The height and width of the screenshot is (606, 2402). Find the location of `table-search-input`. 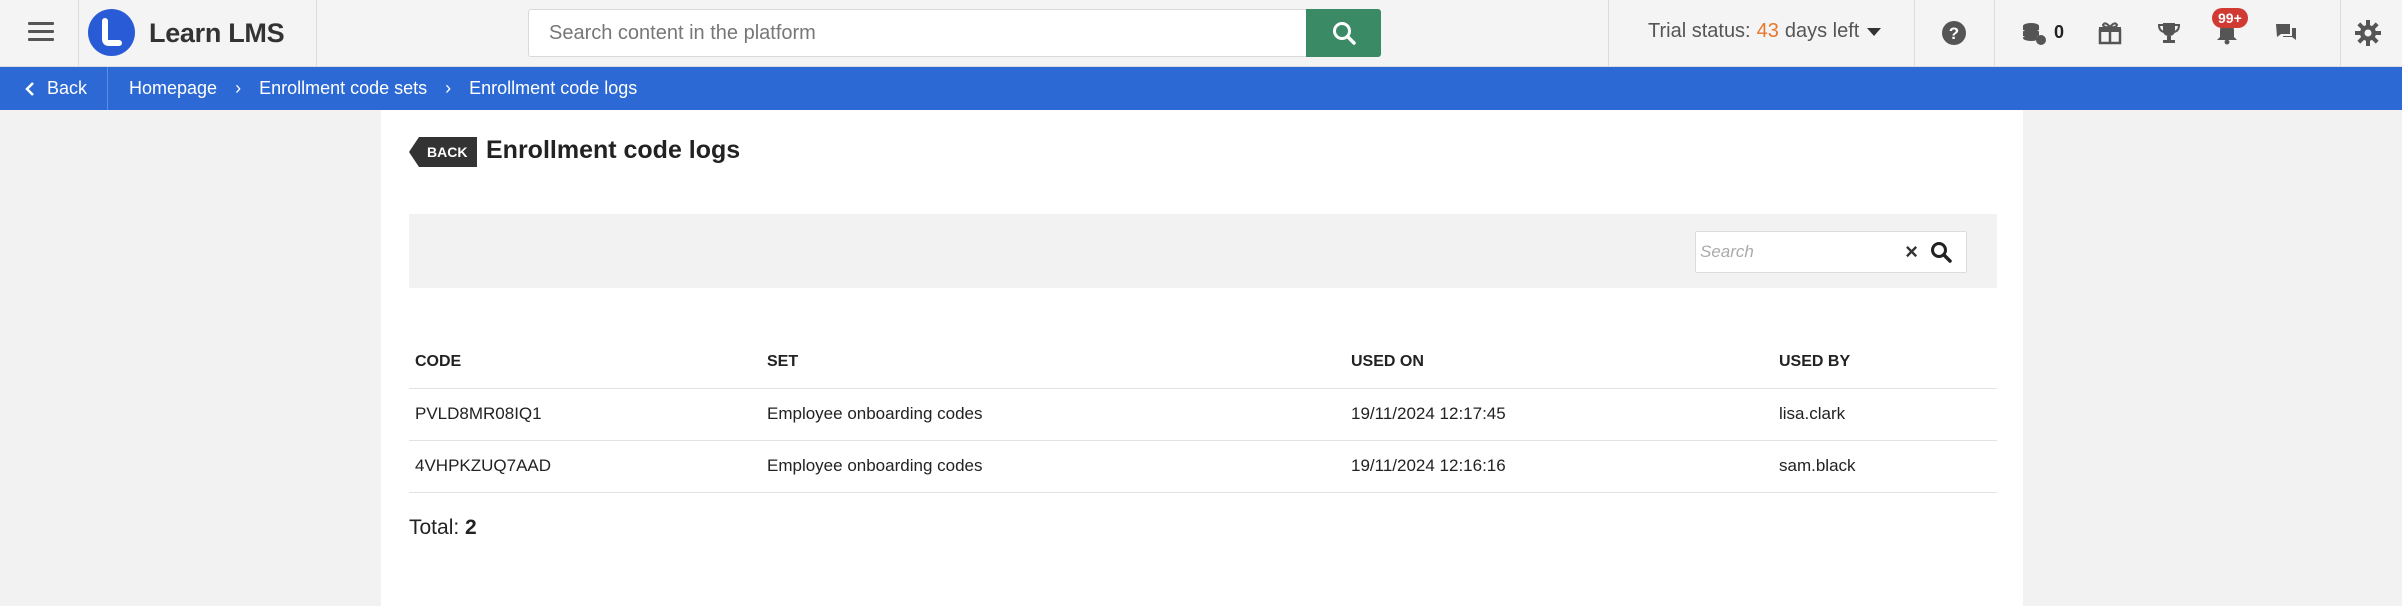

table-search-input is located at coordinates (1801, 252).